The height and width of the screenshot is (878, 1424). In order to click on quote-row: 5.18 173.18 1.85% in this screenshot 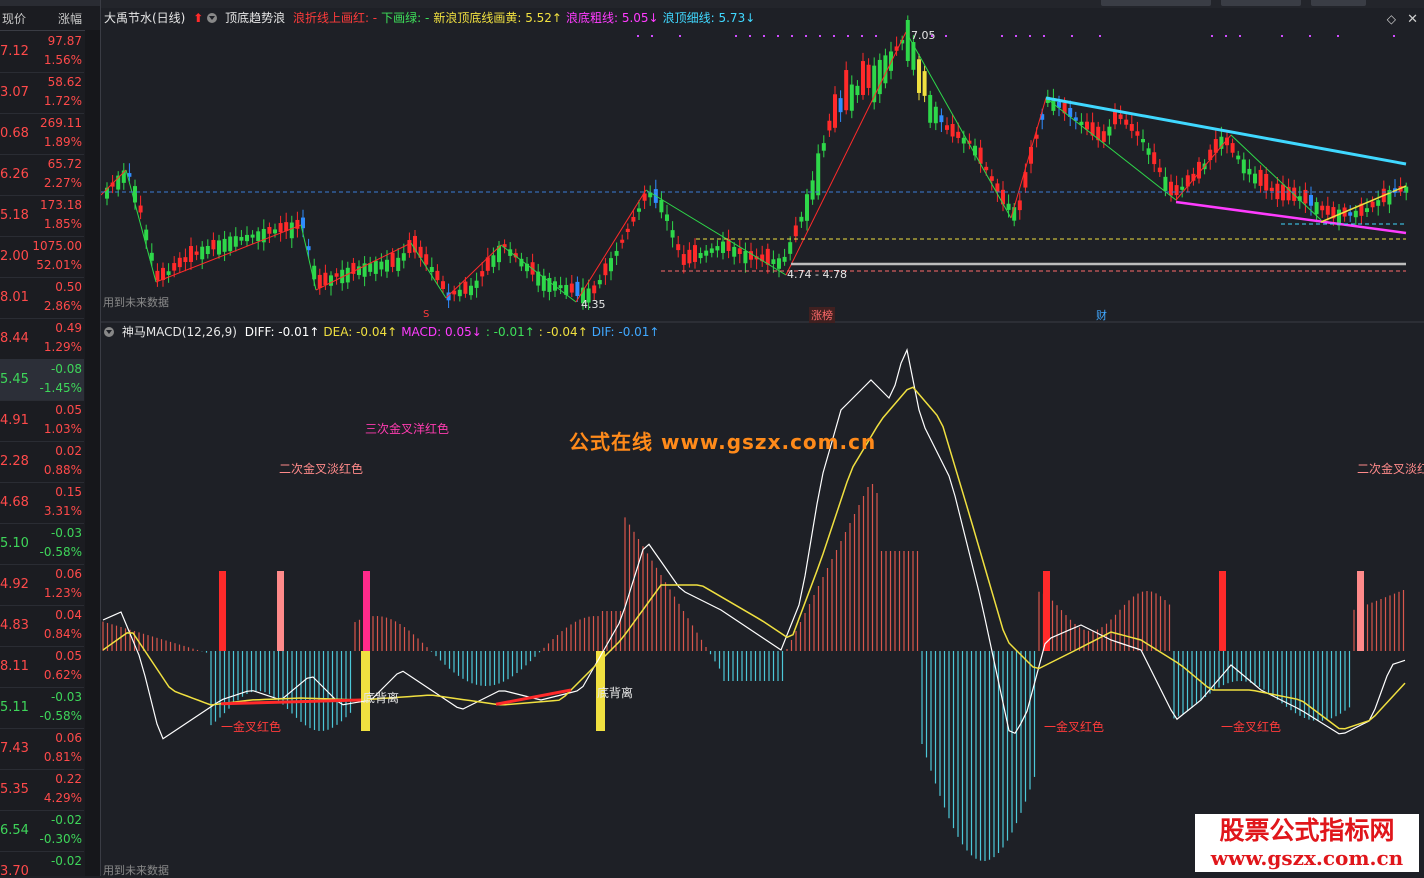, I will do `click(42, 216)`.